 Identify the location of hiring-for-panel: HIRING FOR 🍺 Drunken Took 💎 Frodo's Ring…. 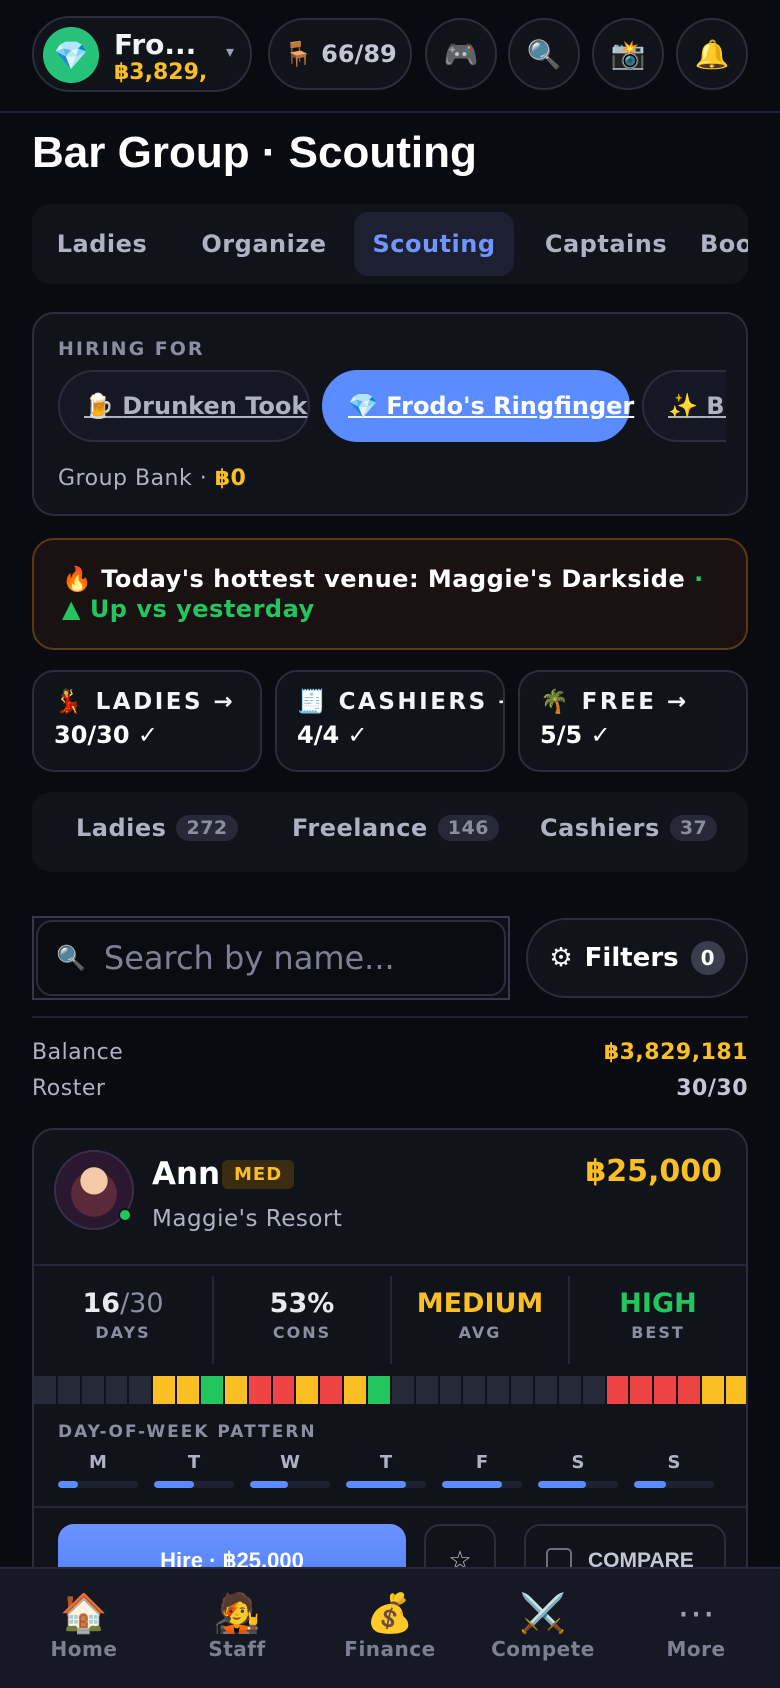
(390, 414).